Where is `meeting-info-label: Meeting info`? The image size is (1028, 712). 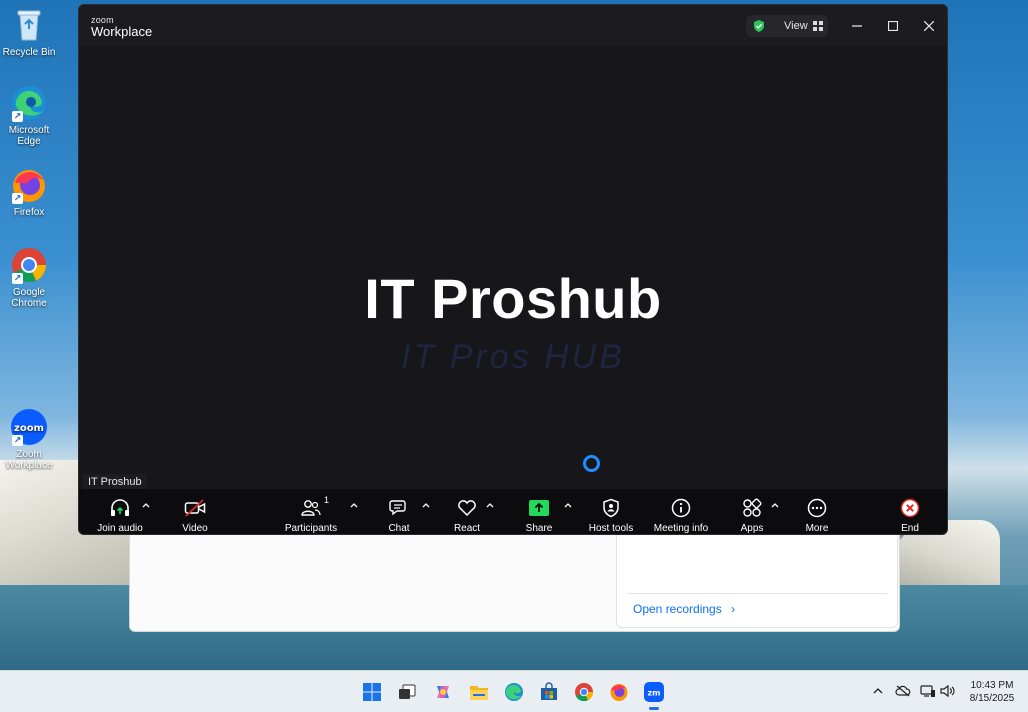
meeting-info-label: Meeting info is located at coordinates (681, 528).